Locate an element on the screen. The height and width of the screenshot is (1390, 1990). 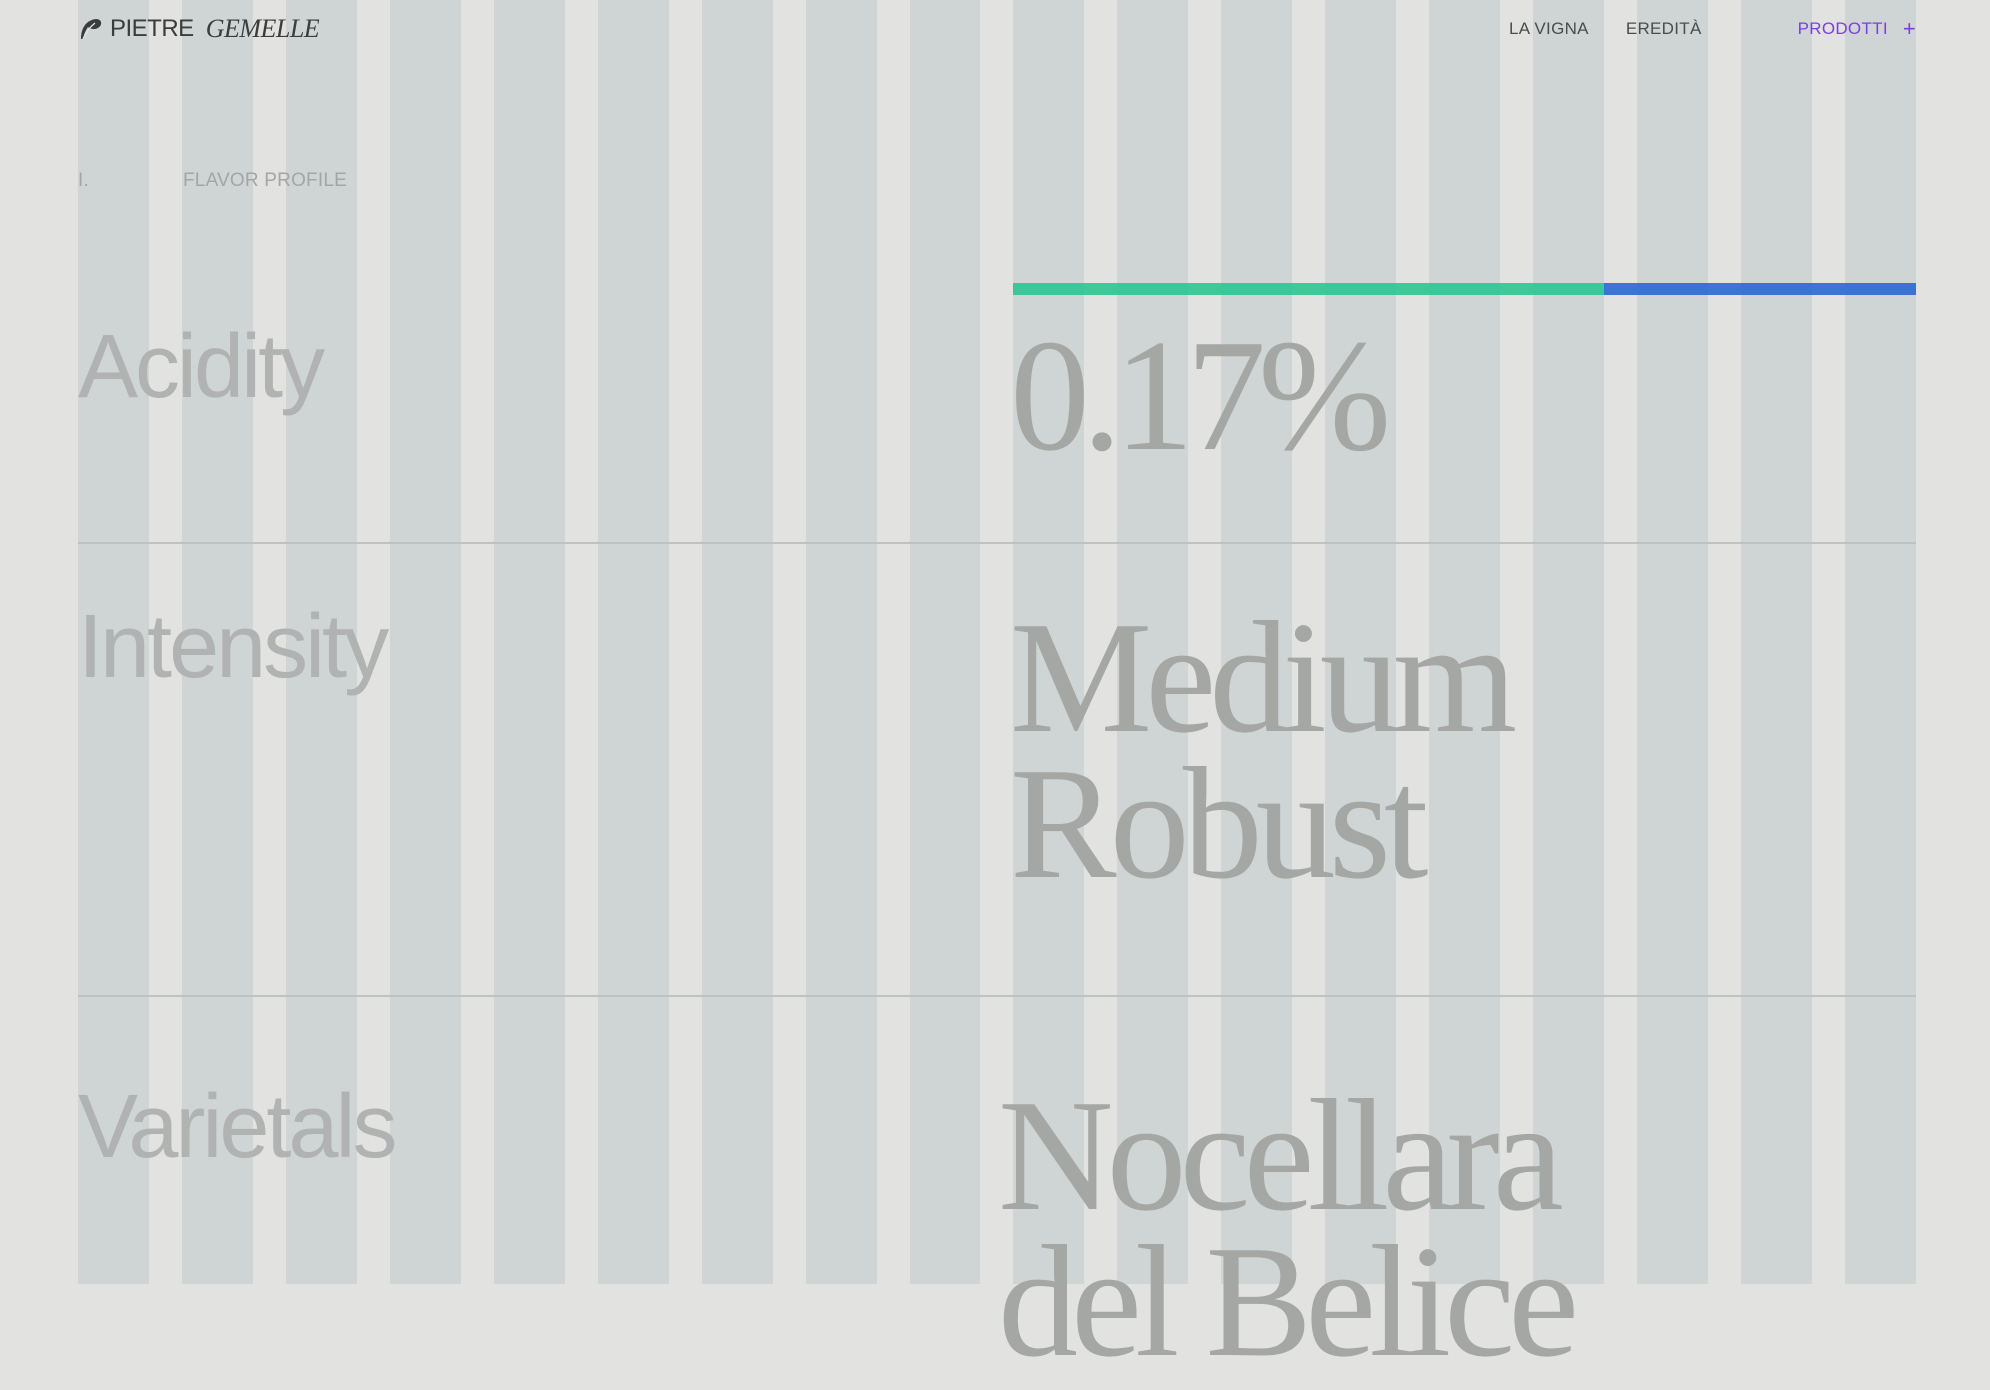
varietals-value-line: Nocellara is located at coordinates (1281, 1155).